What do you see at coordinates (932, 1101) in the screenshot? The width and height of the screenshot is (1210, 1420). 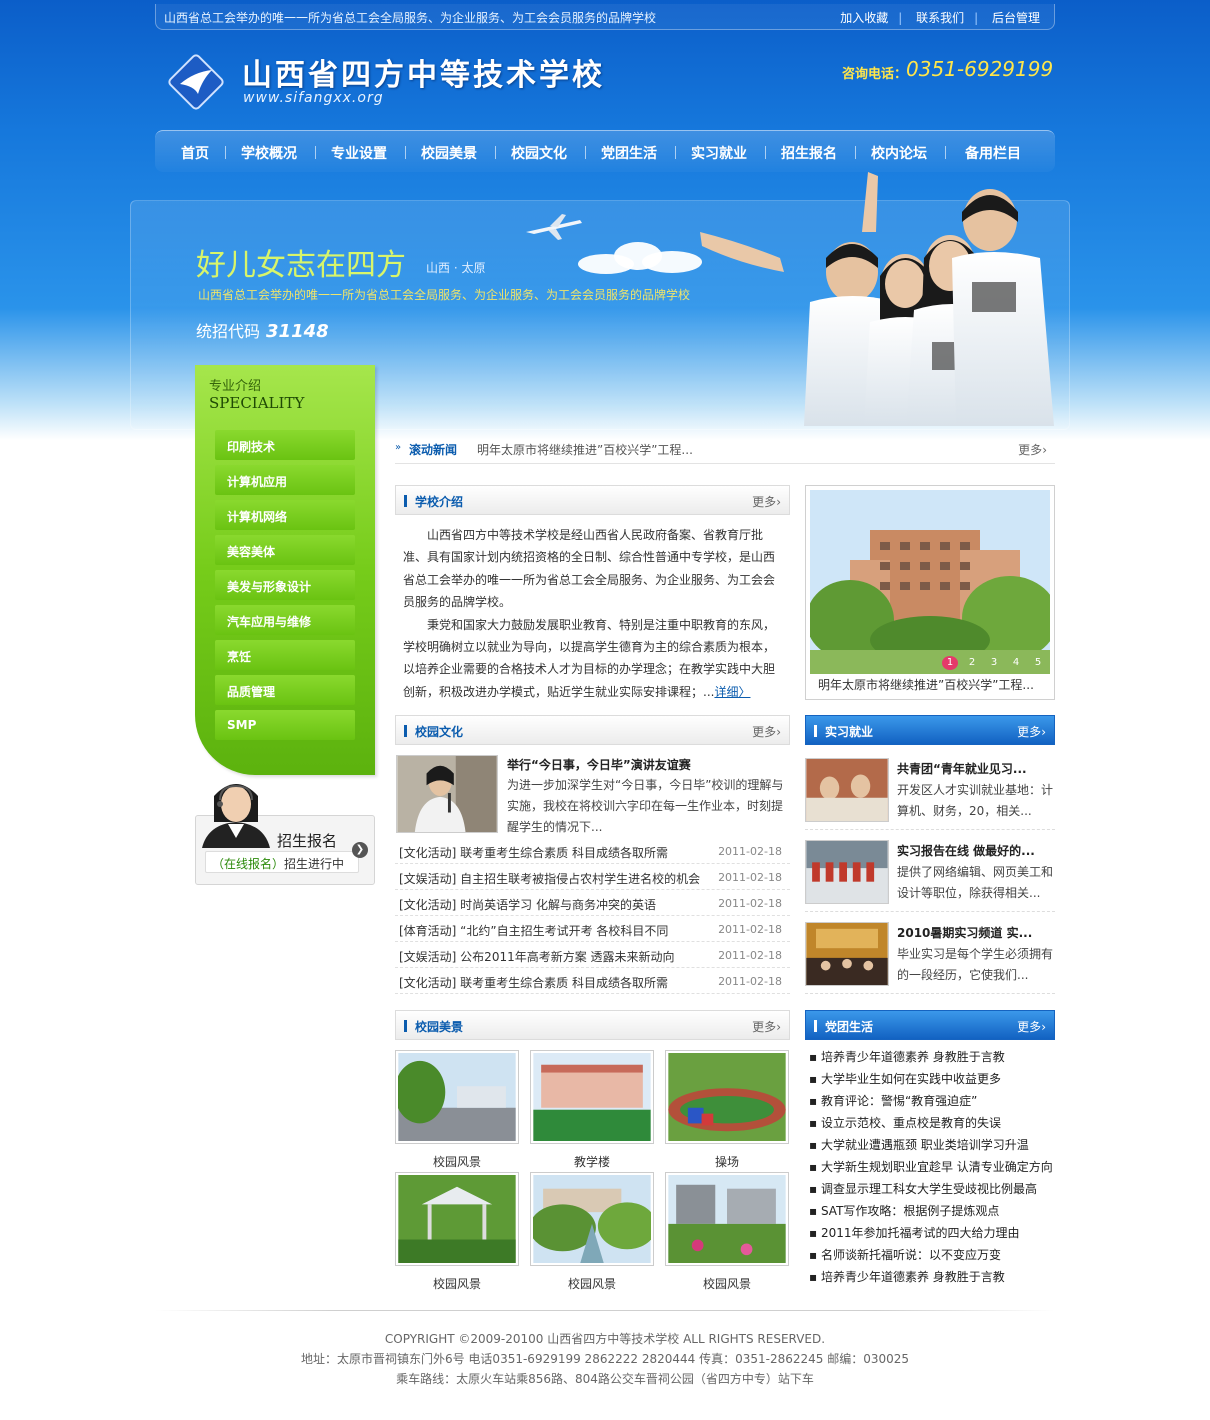 I see `list-item: ▪ 教育评论：警惕“教育强迫症”` at bounding box center [932, 1101].